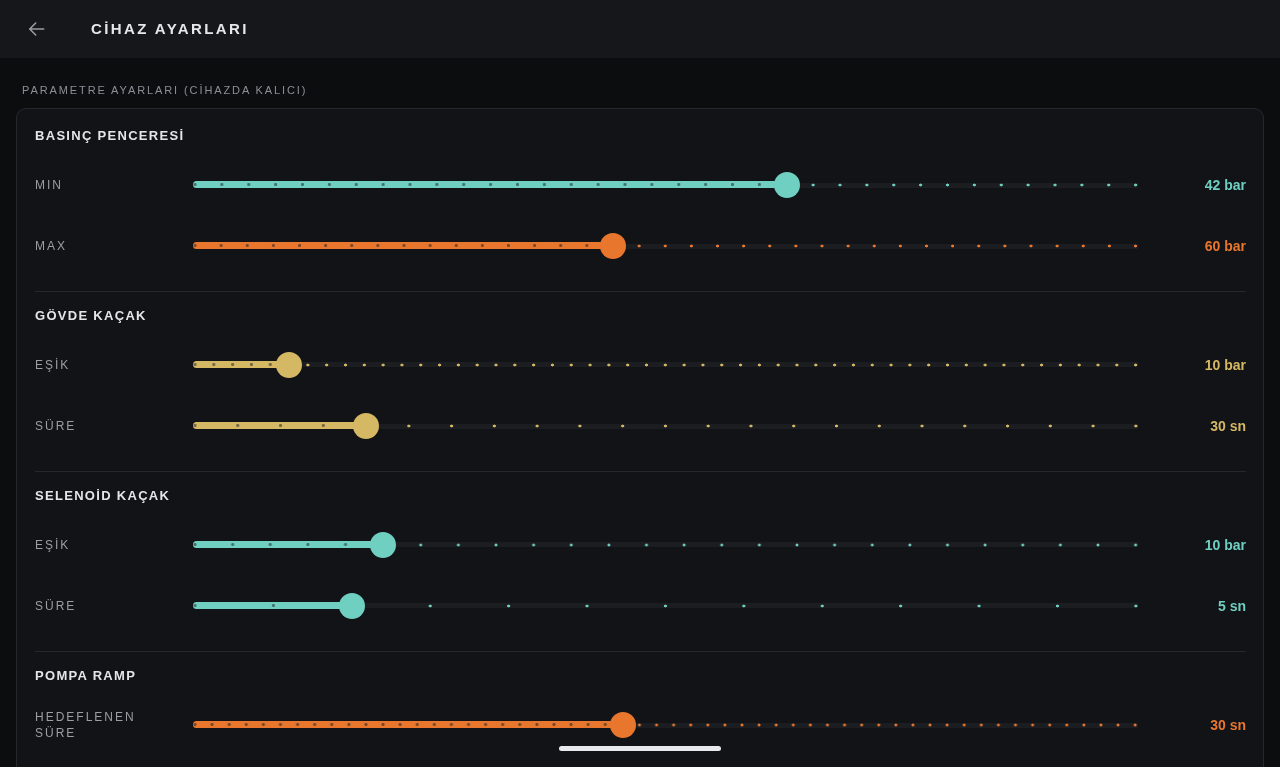  I want to click on slider-label: MIN, so click(49, 184).